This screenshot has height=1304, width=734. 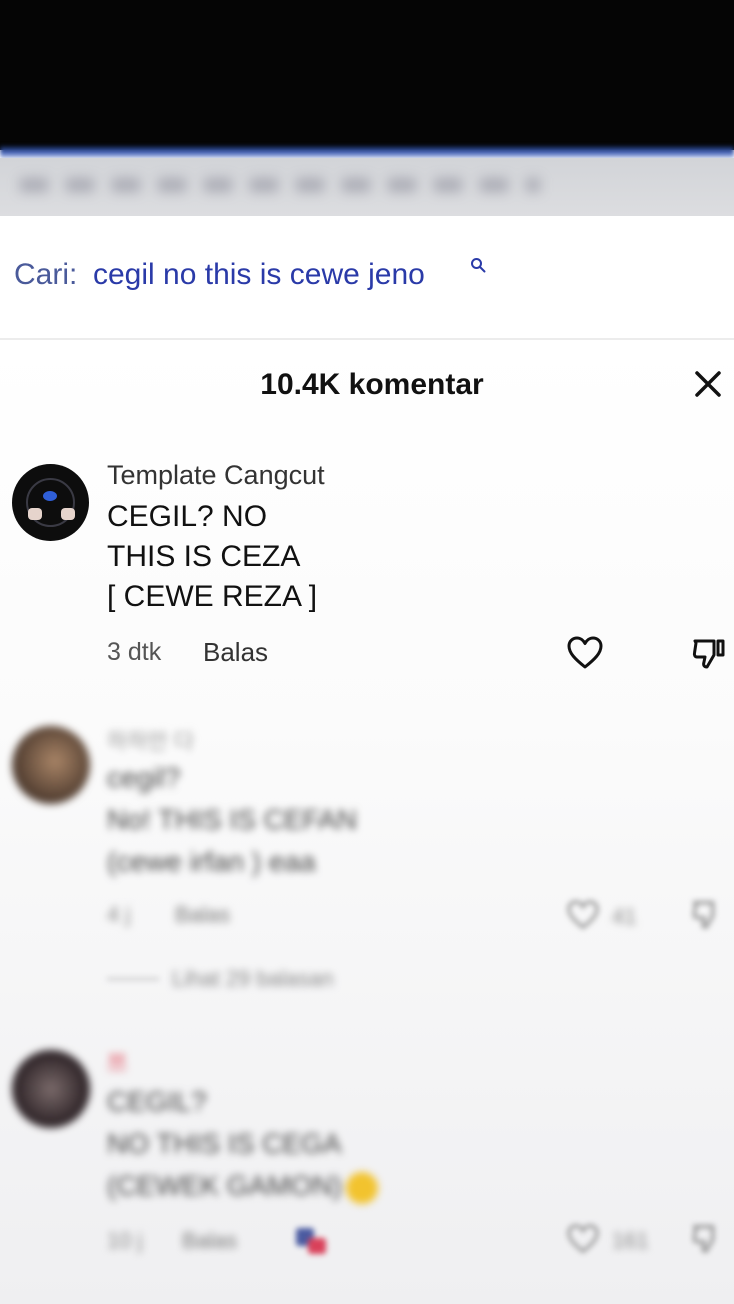 What do you see at coordinates (259, 275) in the screenshot?
I see `search-query: cegil no this is cewe jeno` at bounding box center [259, 275].